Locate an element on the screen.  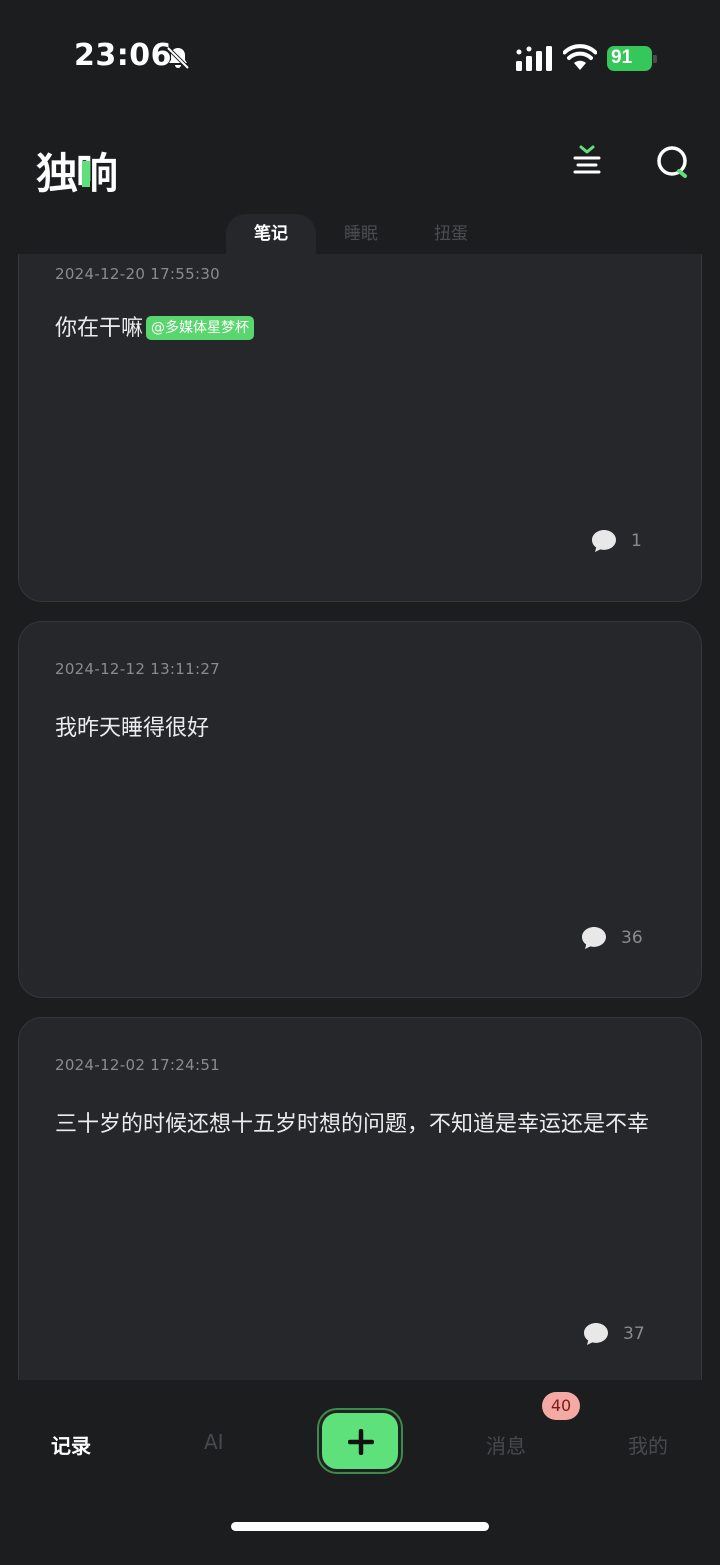
plus-icon is located at coordinates (361, 1442).